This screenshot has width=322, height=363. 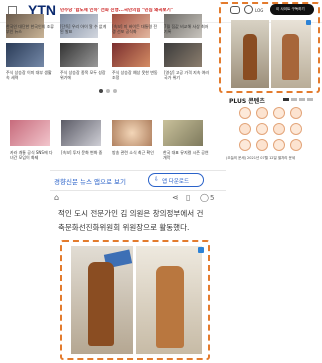 I want to click on bookmark-icon: ▯, so click(x=188, y=197).